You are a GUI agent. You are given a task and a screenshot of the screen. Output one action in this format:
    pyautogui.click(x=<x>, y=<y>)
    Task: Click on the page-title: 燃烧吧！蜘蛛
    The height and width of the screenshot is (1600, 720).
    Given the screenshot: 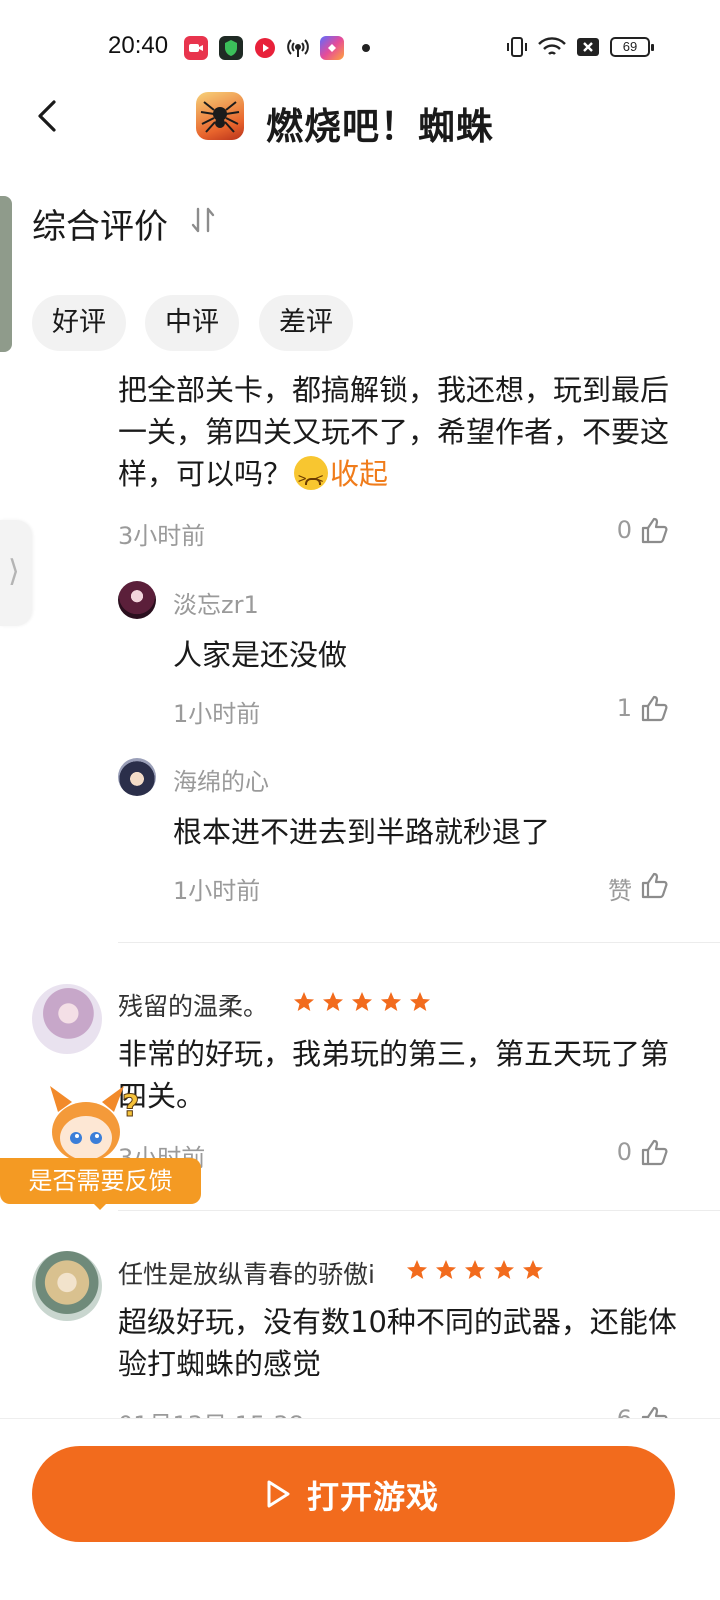 What is the action you would take?
    pyautogui.click(x=380, y=126)
    